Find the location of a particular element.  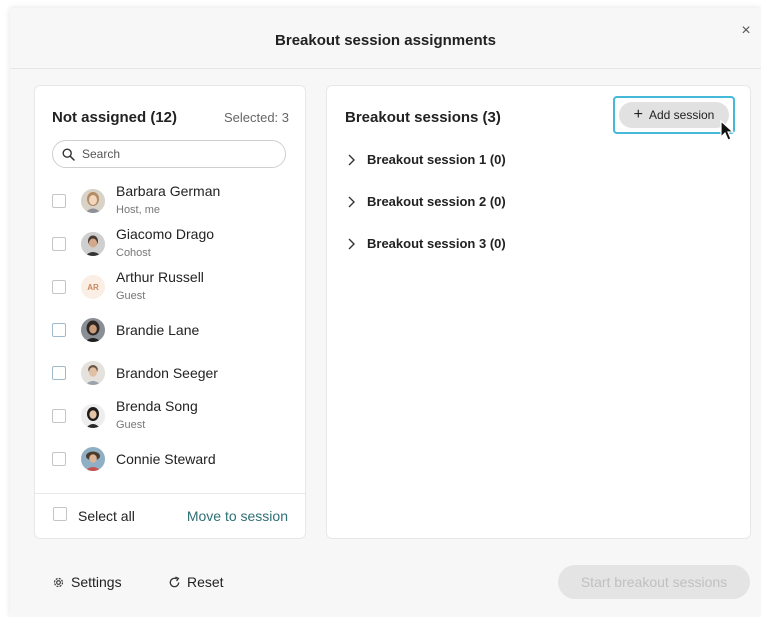

participant-row: Brandie Lane is located at coordinates (172, 330).